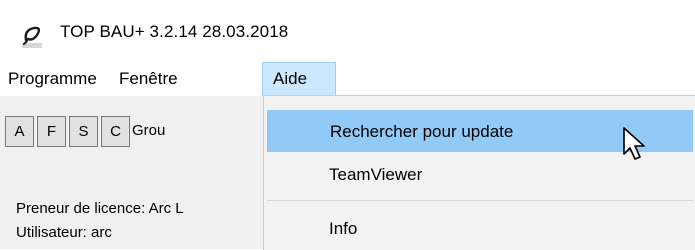 Image resolution: width=695 pixels, height=250 pixels. I want to click on toolbar-button-c: C, so click(115, 131).